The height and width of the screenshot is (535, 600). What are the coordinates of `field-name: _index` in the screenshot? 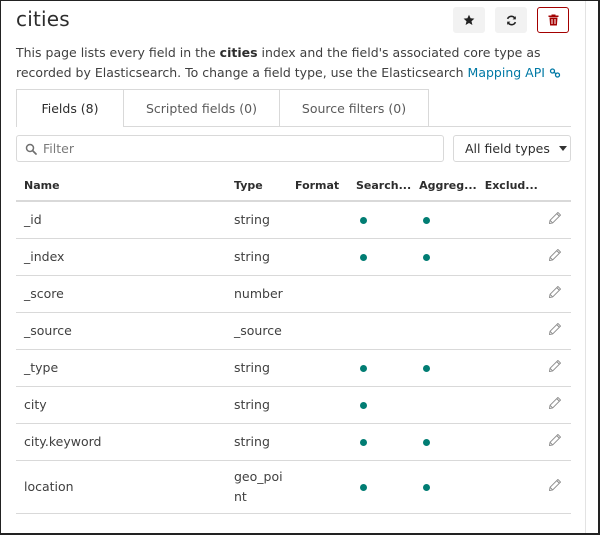 It's located at (121, 257).